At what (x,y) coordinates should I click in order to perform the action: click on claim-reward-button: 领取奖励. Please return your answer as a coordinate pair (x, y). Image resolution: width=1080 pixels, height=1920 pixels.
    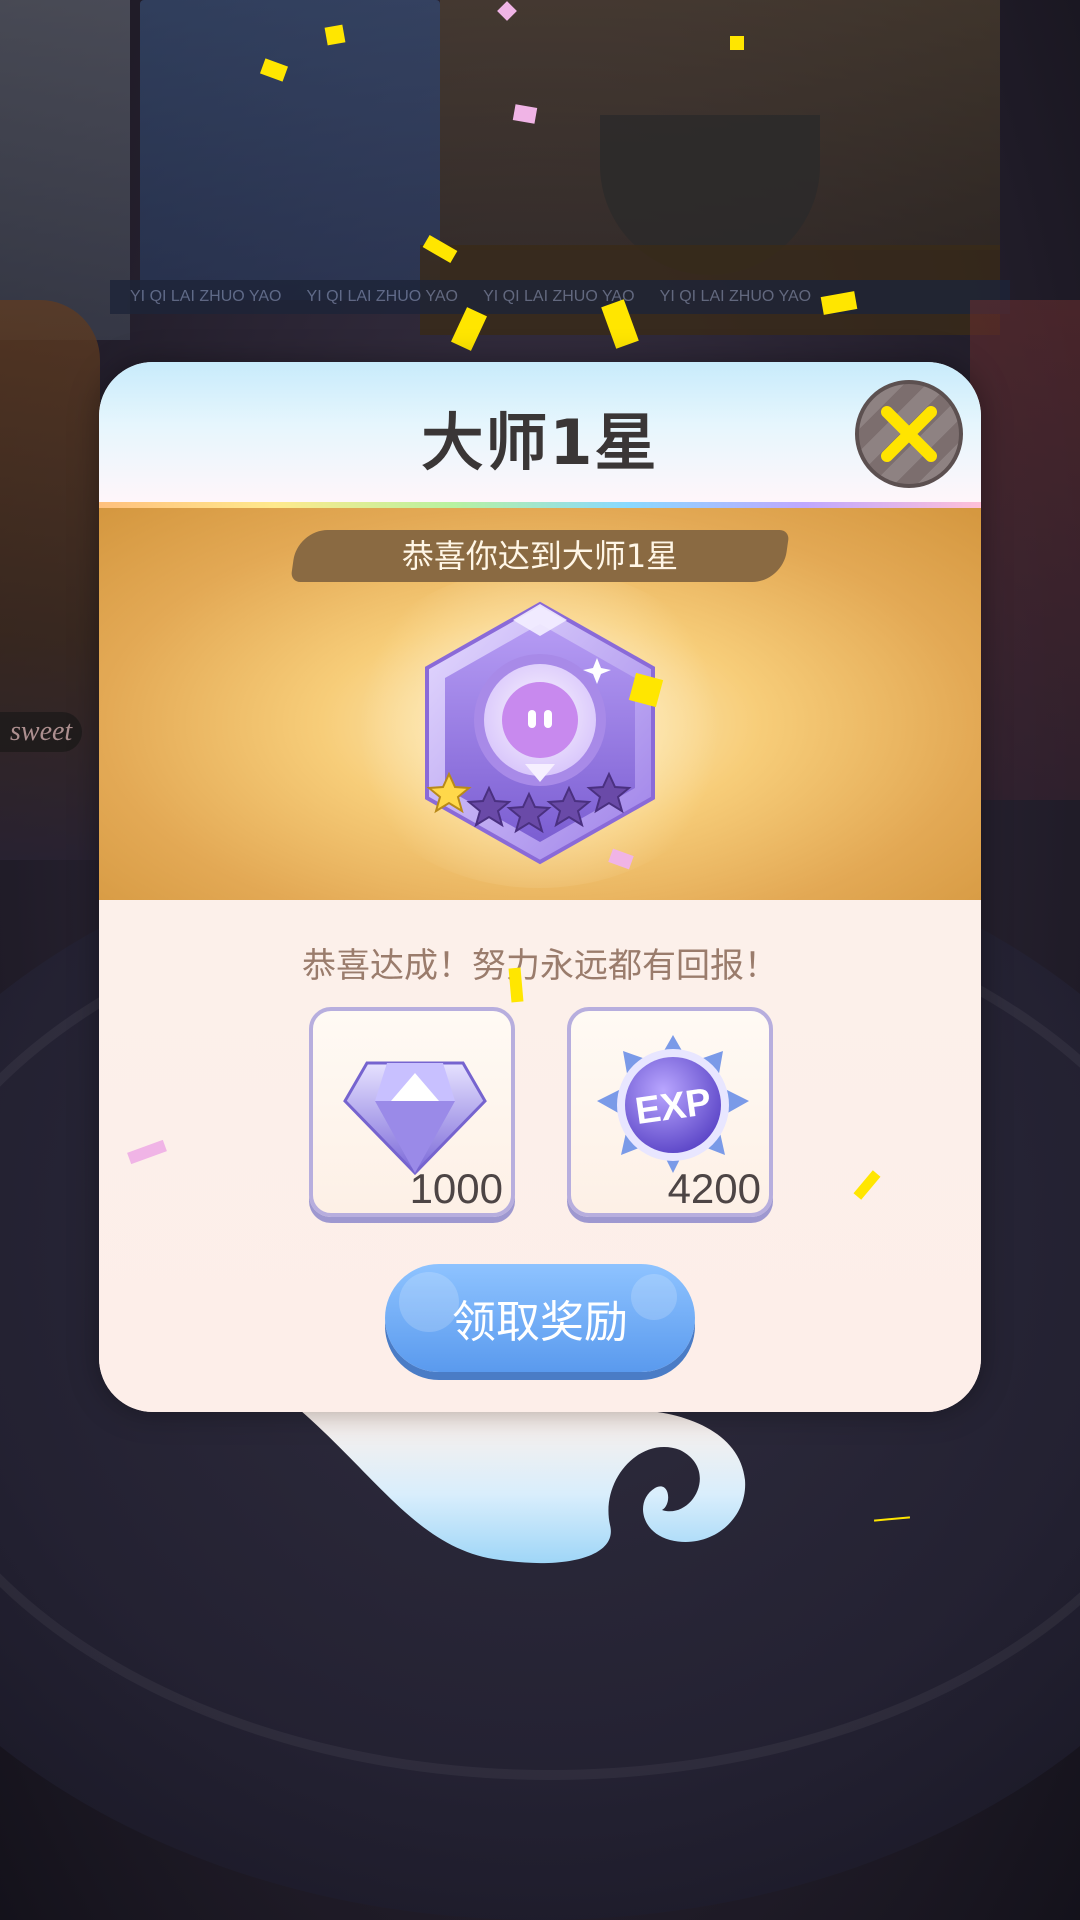
    Looking at the image, I should click on (540, 1318).